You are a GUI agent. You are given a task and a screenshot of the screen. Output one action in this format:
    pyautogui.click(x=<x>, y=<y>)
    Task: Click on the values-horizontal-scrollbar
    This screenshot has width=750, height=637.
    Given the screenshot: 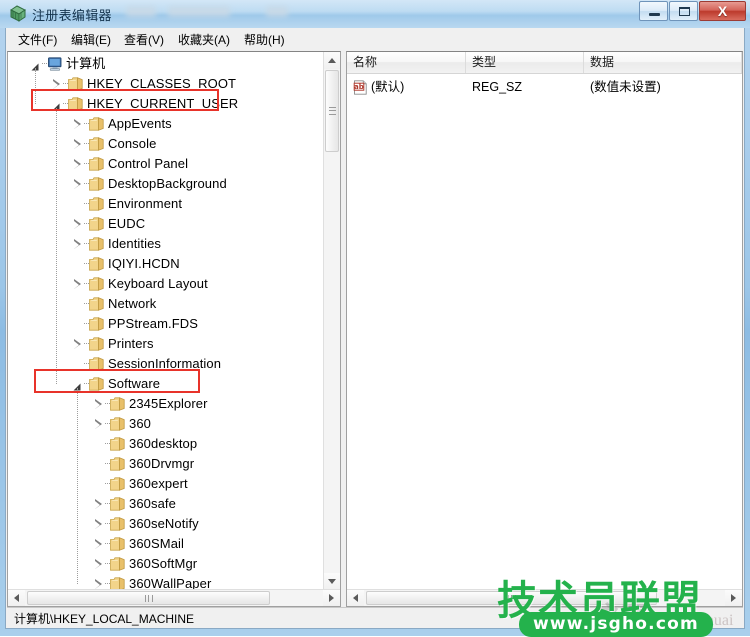 What is the action you would take?
    pyautogui.click(x=544, y=597)
    